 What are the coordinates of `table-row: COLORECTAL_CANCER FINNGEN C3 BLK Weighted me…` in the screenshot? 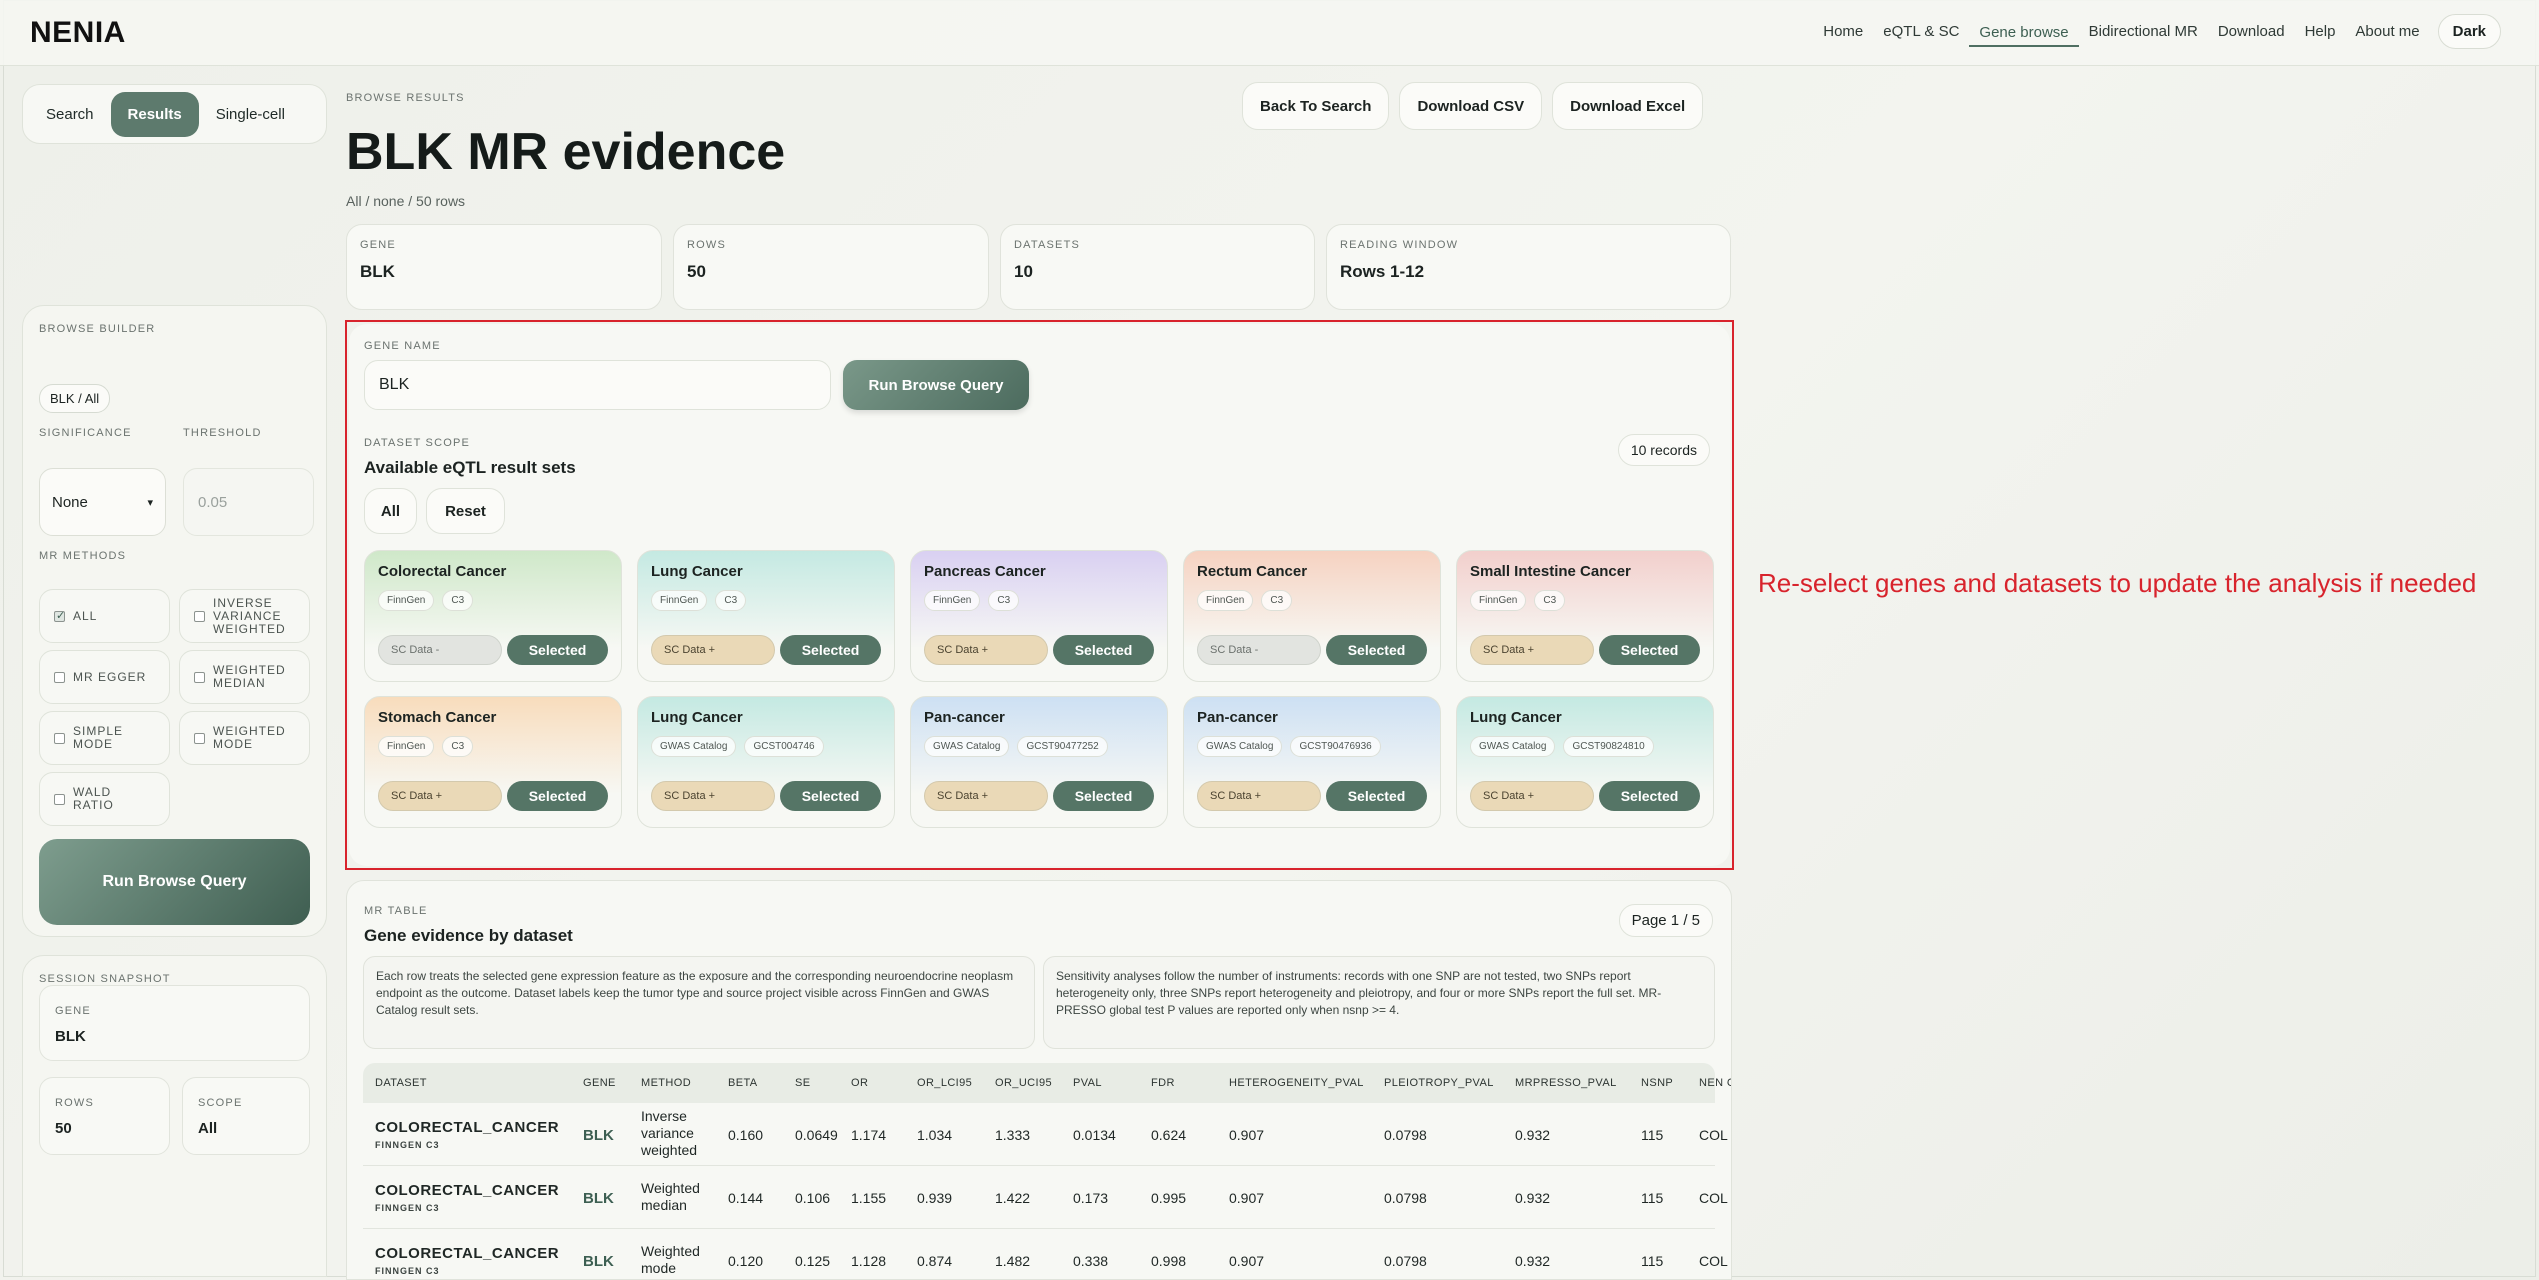 It's located at (1045, 1197).